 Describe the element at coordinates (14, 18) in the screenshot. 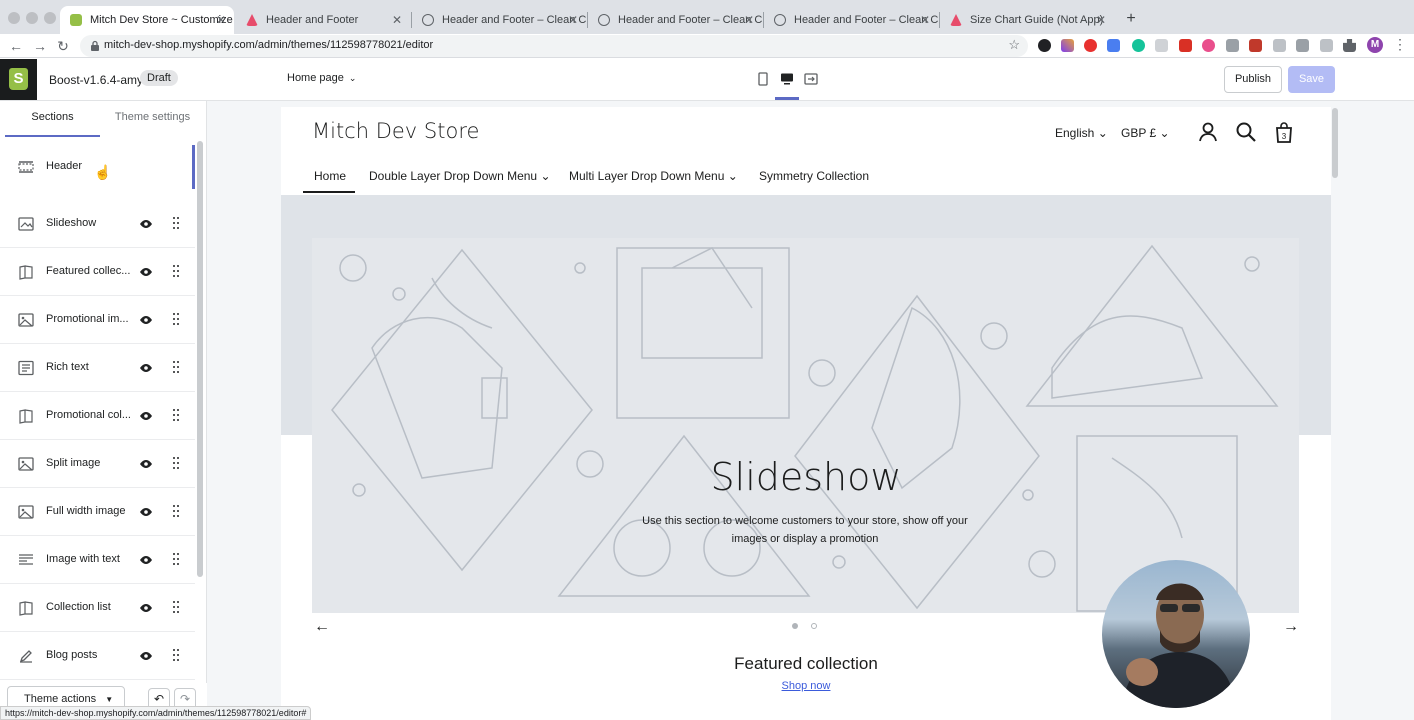

I see `close-window-icon` at that location.